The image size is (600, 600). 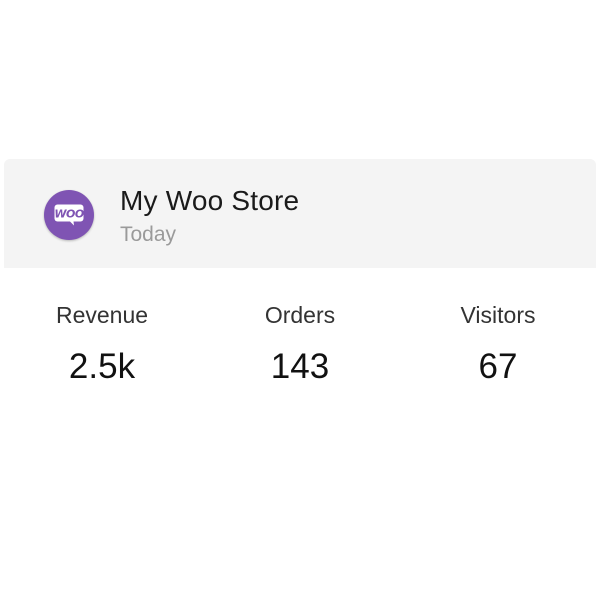 I want to click on store-name: My Woo Store, so click(x=210, y=200).